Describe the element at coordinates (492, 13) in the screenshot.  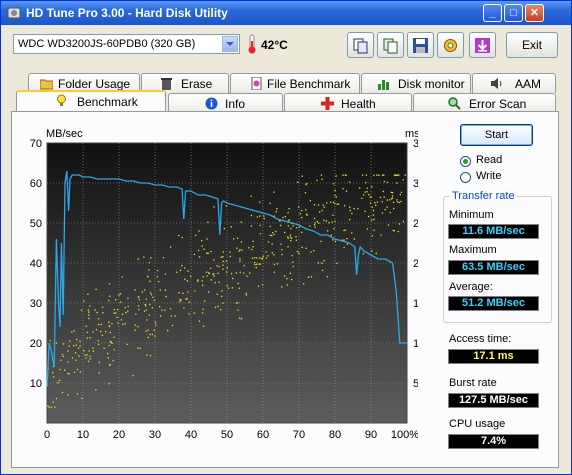
I see `minimize-button: _` at that location.